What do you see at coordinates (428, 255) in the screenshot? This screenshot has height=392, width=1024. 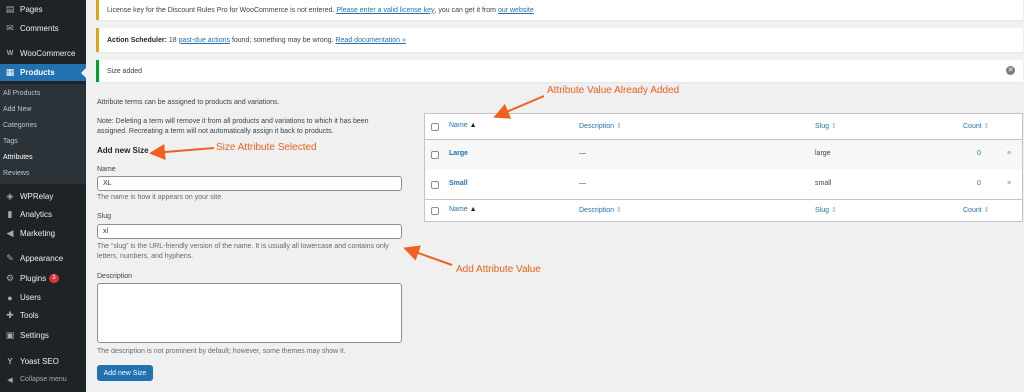 I see `arrow-to-slug-field` at bounding box center [428, 255].